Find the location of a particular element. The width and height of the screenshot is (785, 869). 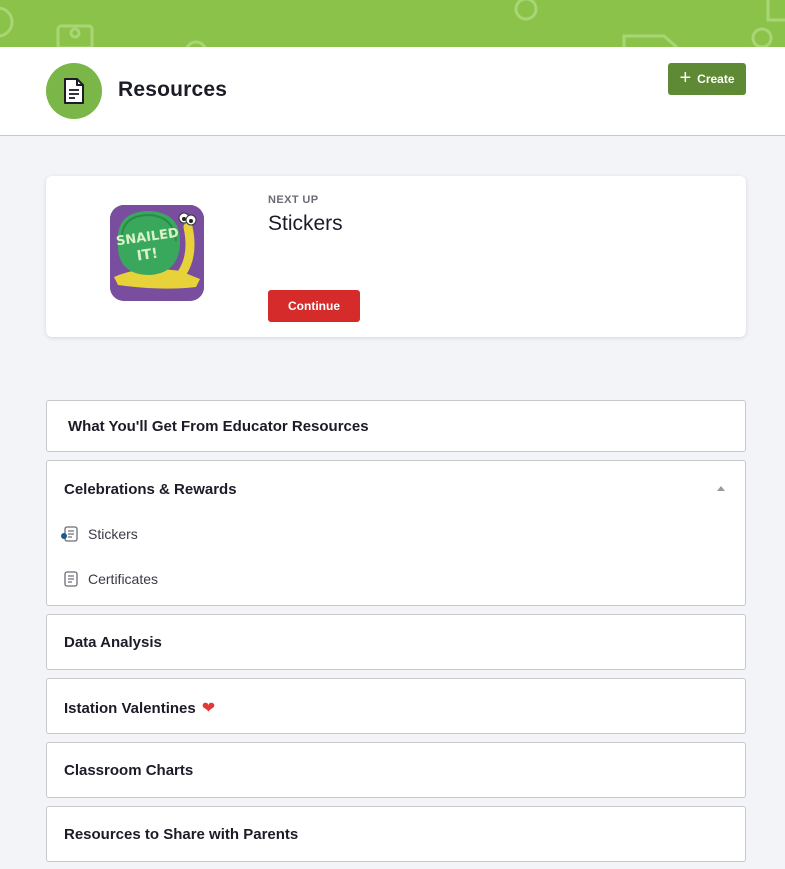

list-item-stickers: Stickers is located at coordinates (99, 534).